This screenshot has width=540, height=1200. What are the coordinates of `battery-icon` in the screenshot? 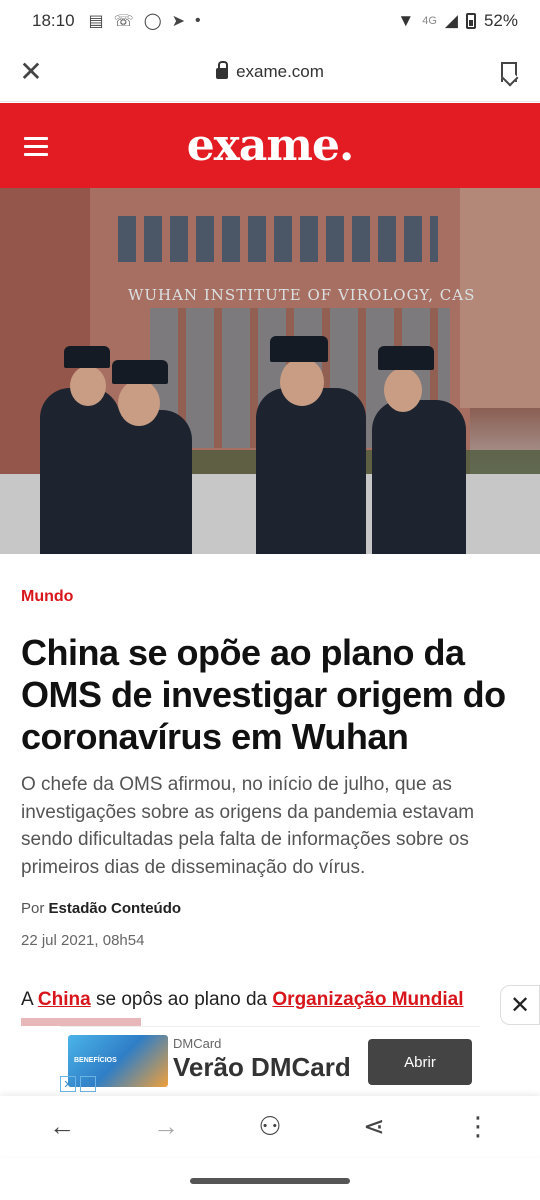 It's located at (470, 21).